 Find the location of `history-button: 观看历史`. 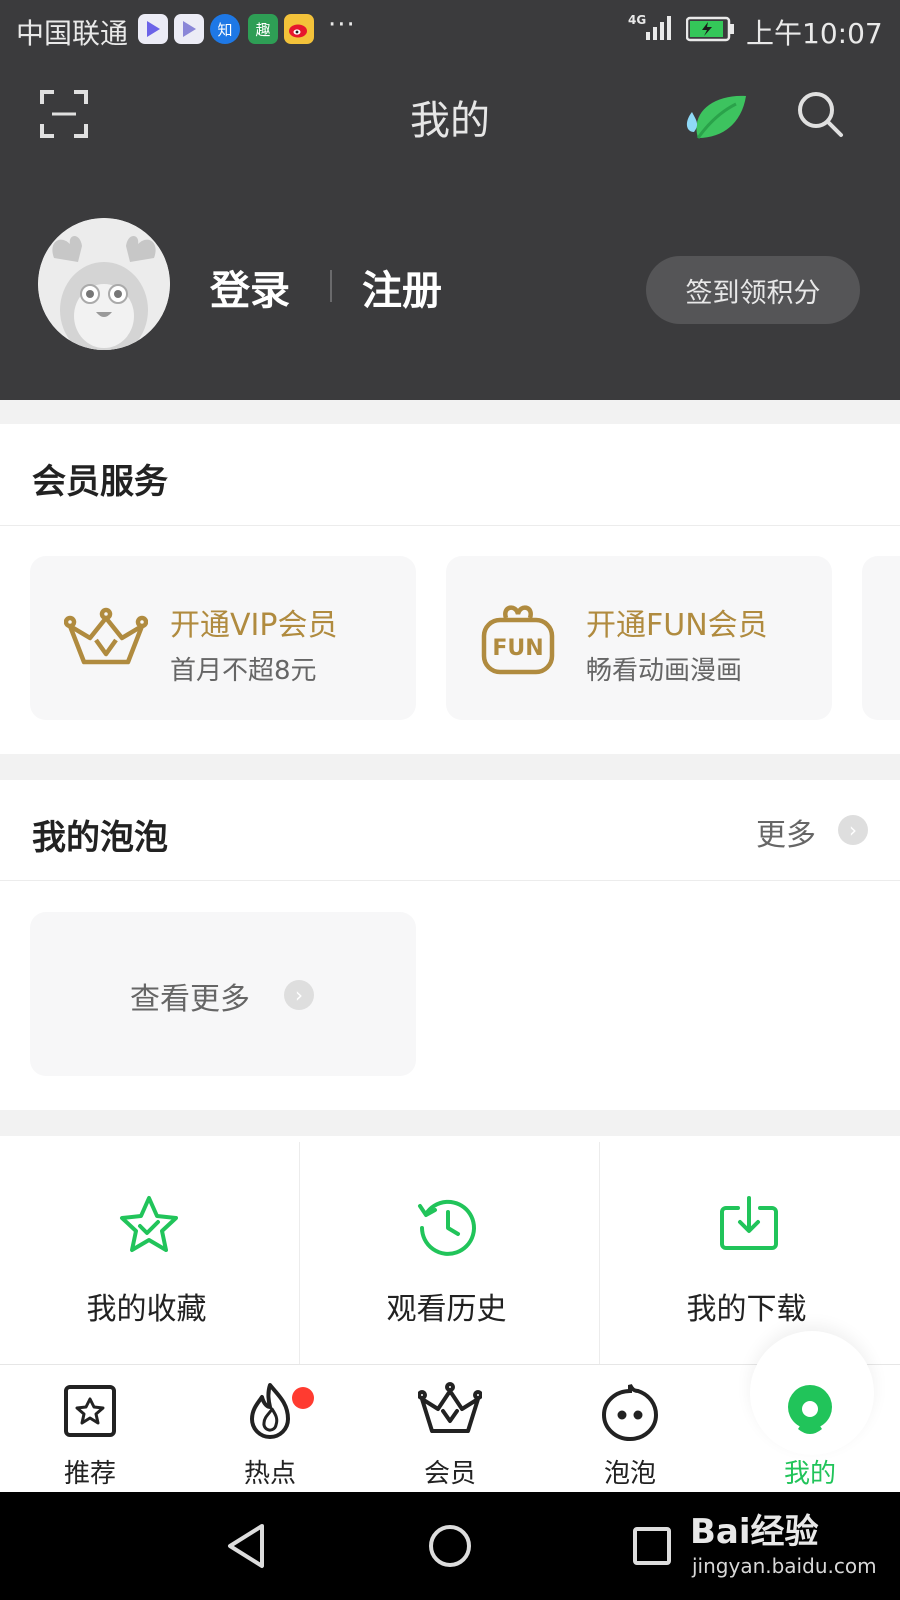

history-button: 观看历史 is located at coordinates (446, 1253).